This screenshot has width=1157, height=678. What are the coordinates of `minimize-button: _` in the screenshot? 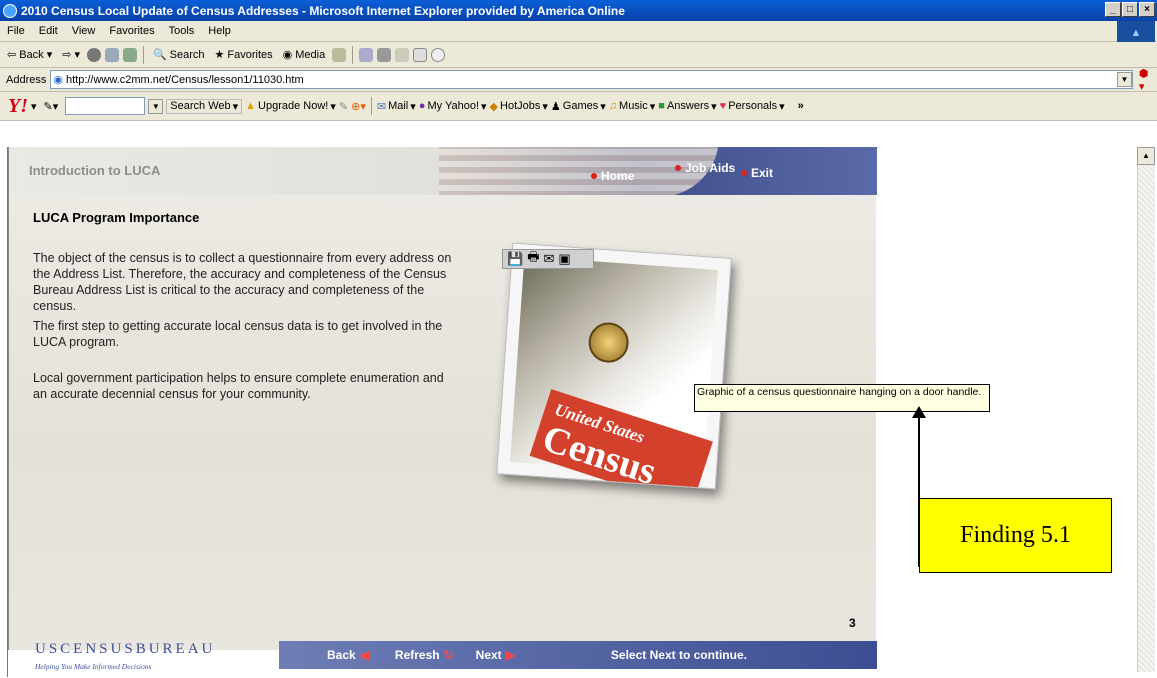 It's located at (1113, 9).